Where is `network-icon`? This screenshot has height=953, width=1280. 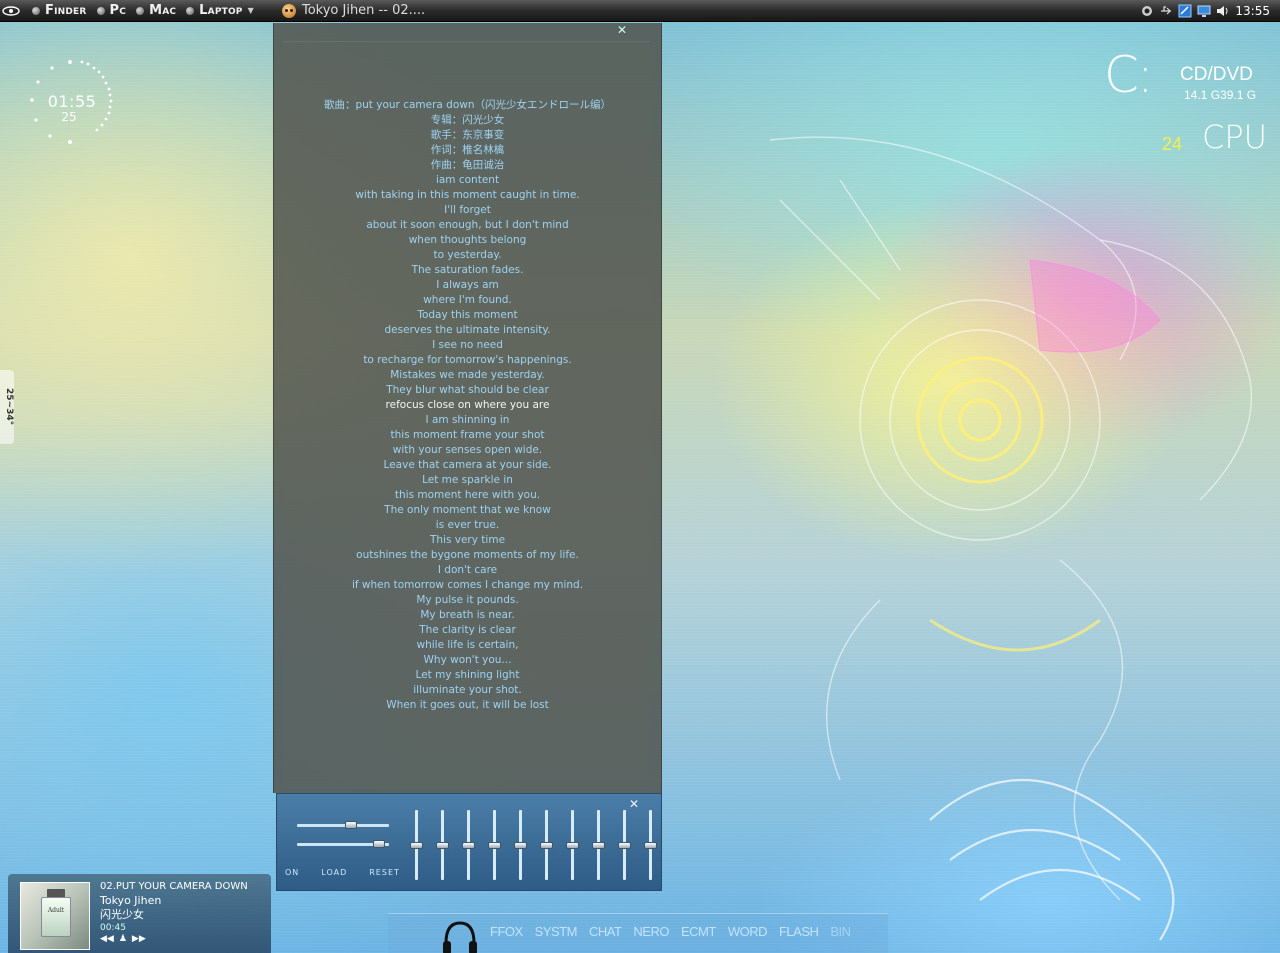 network-icon is located at coordinates (1185, 11).